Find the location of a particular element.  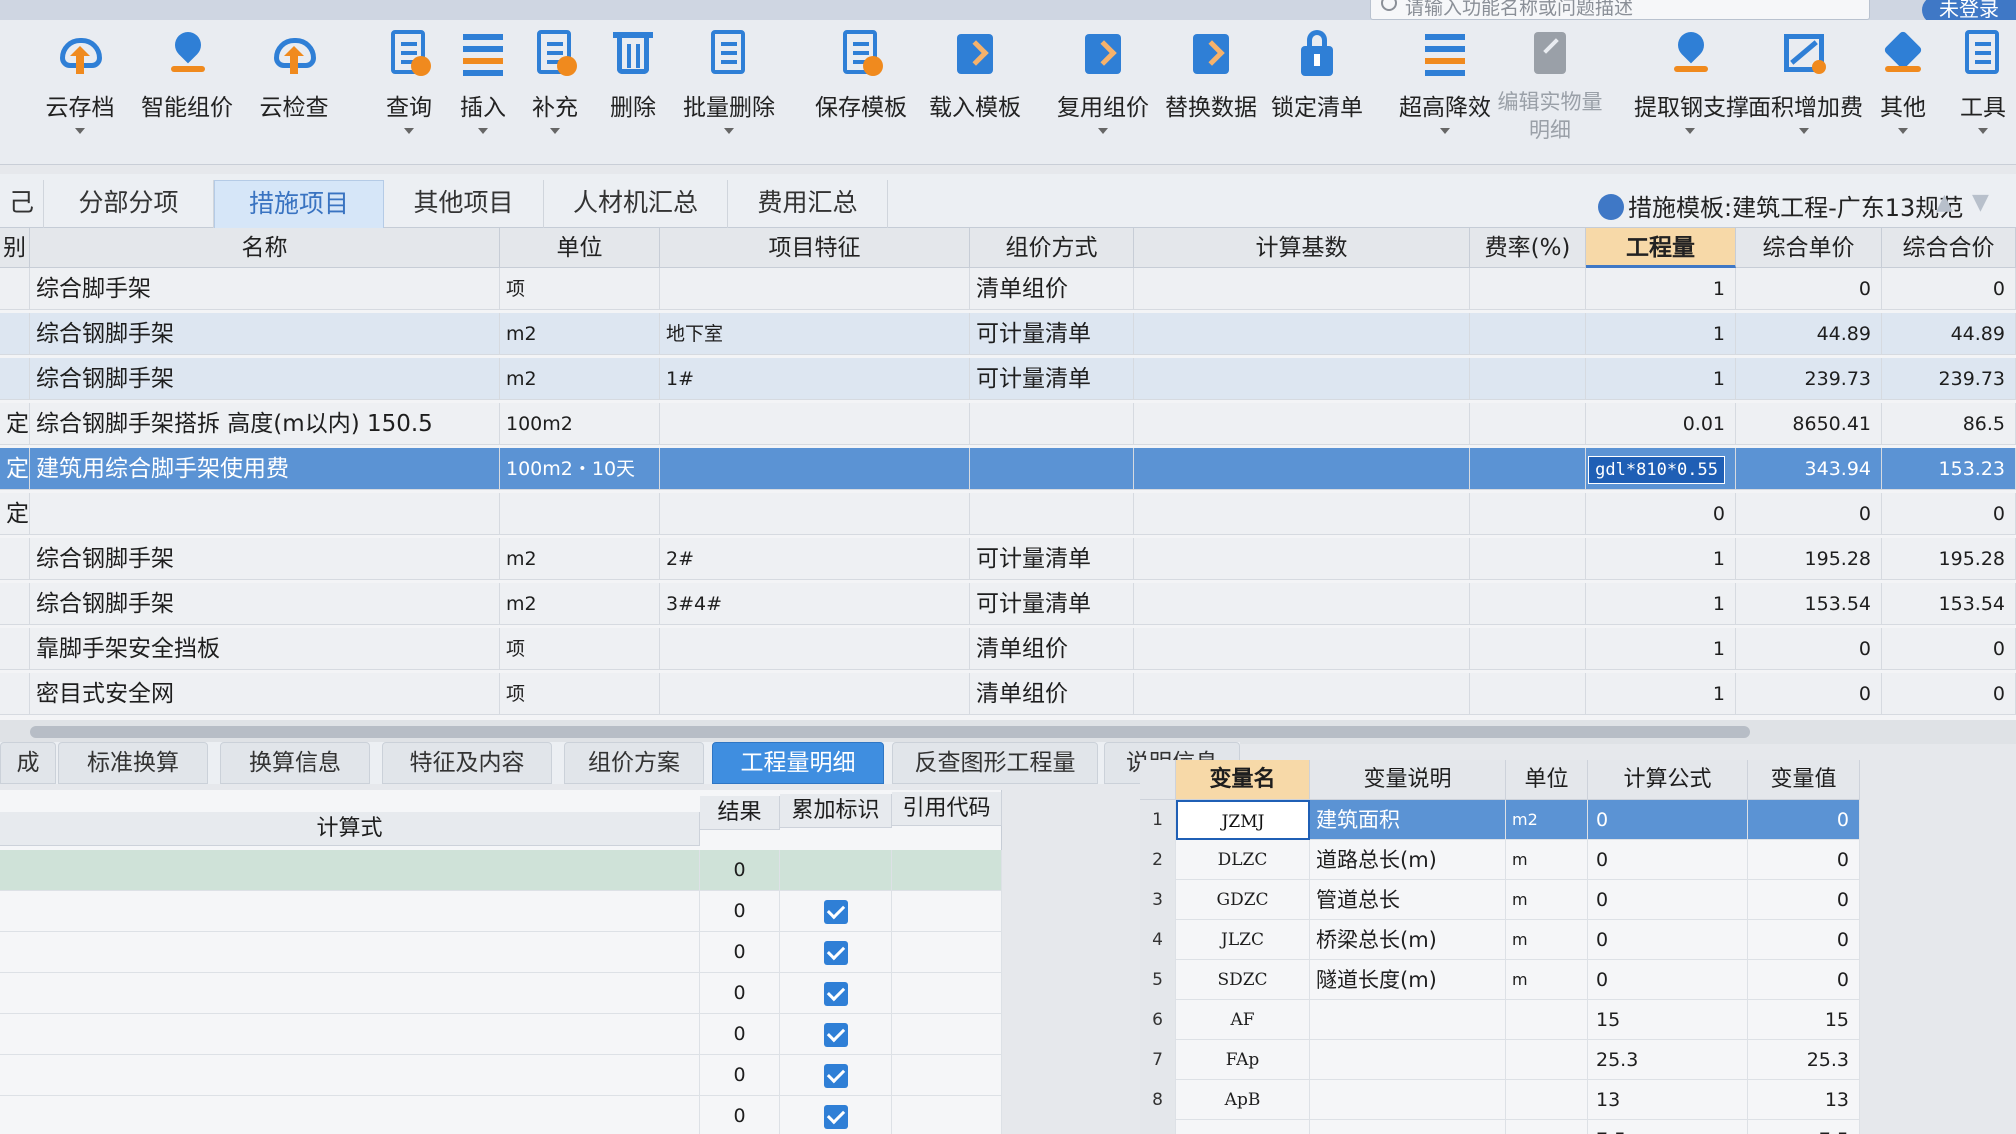

col-header-var-name: 变量名 is located at coordinates (1243, 780).